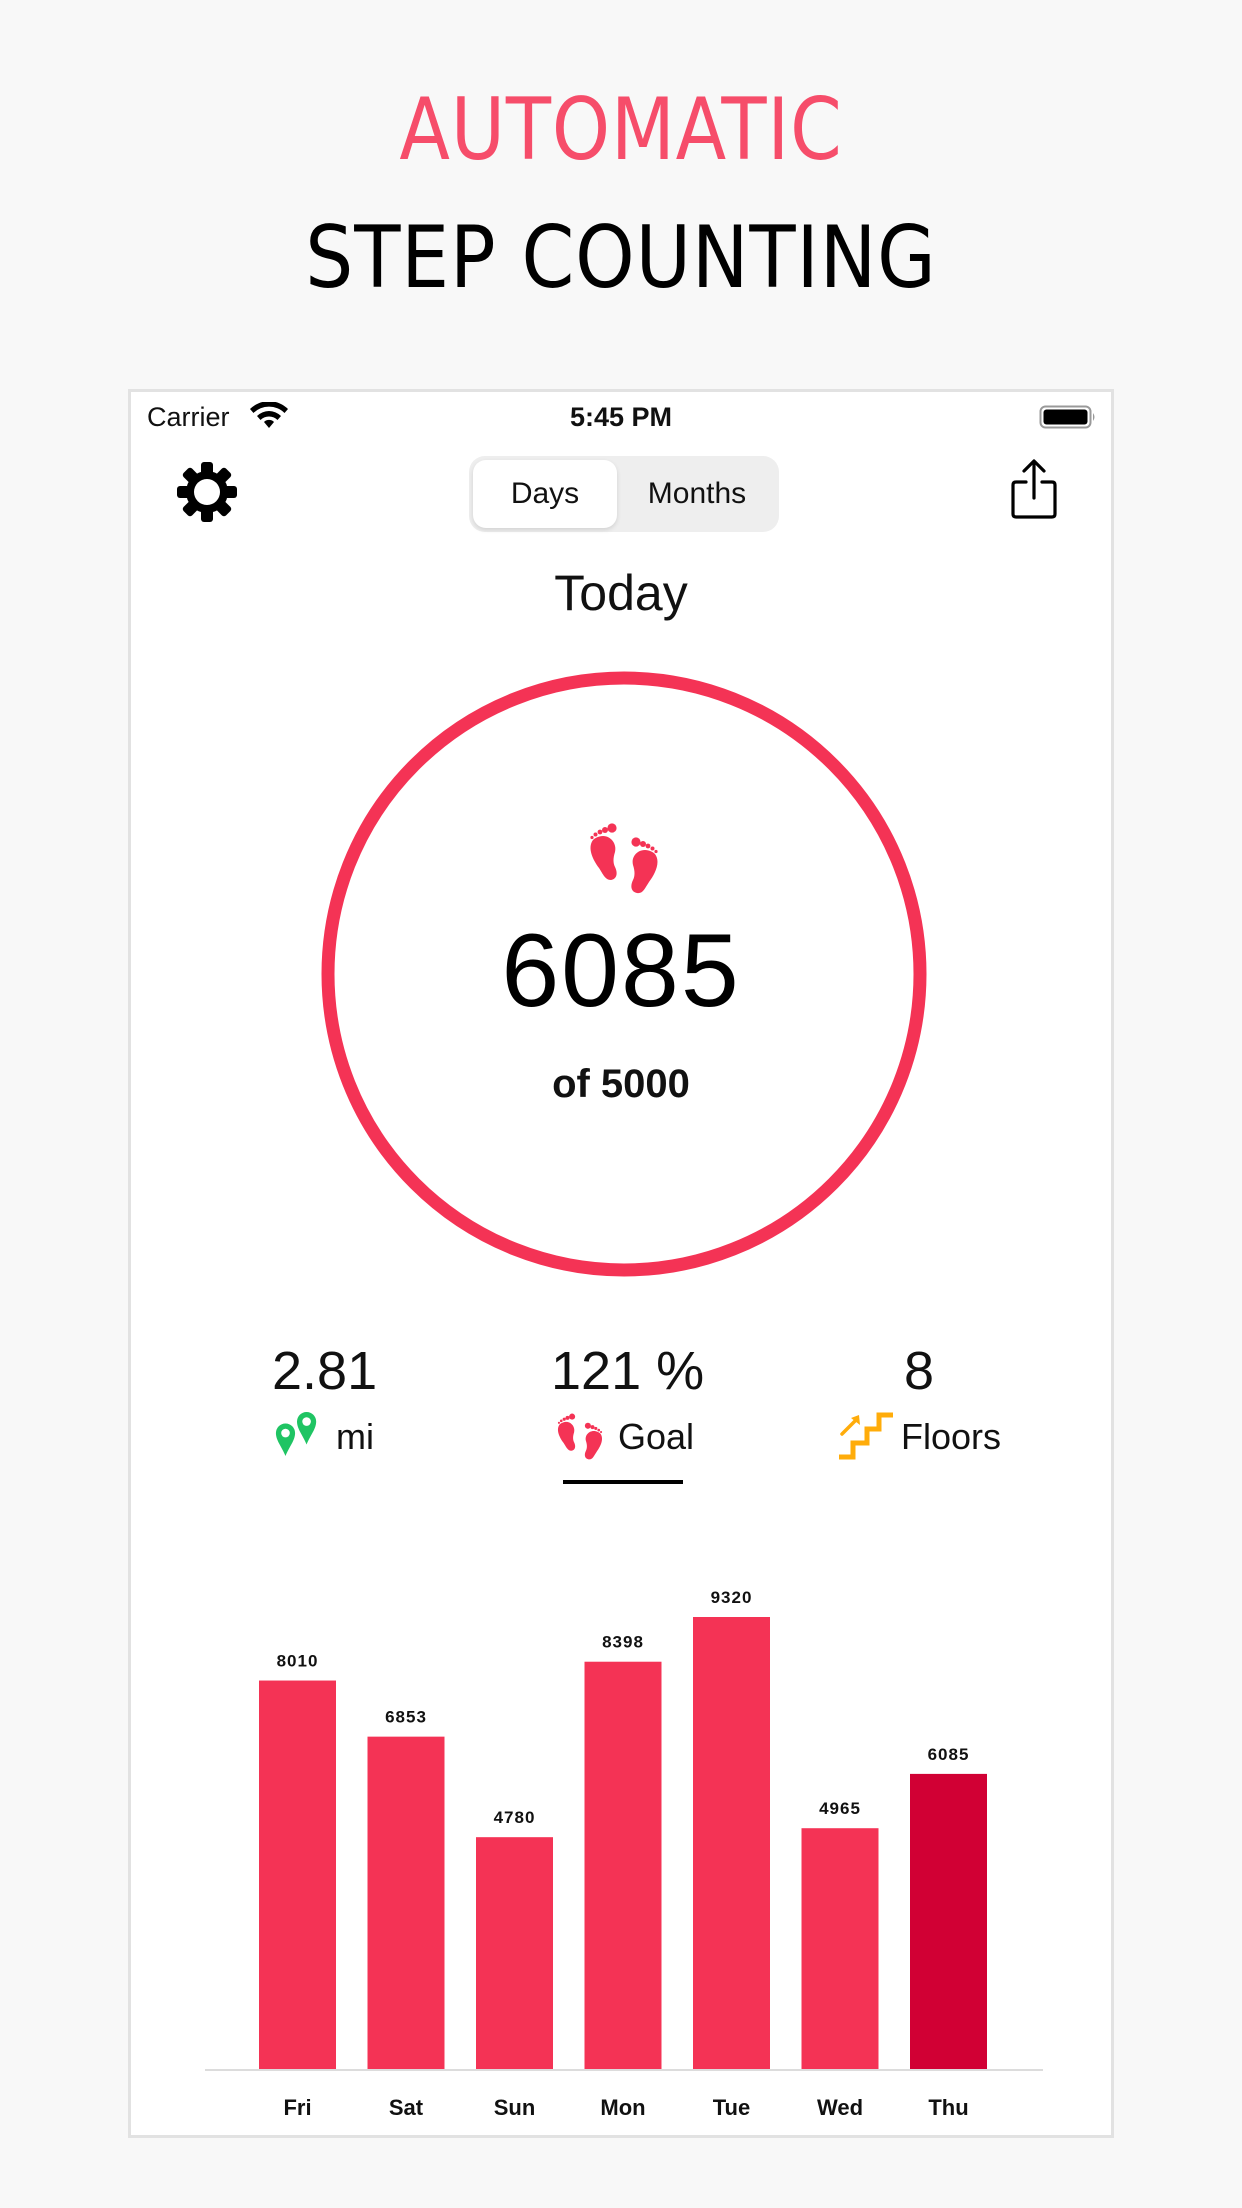  I want to click on bar-mon, so click(623, 1865).